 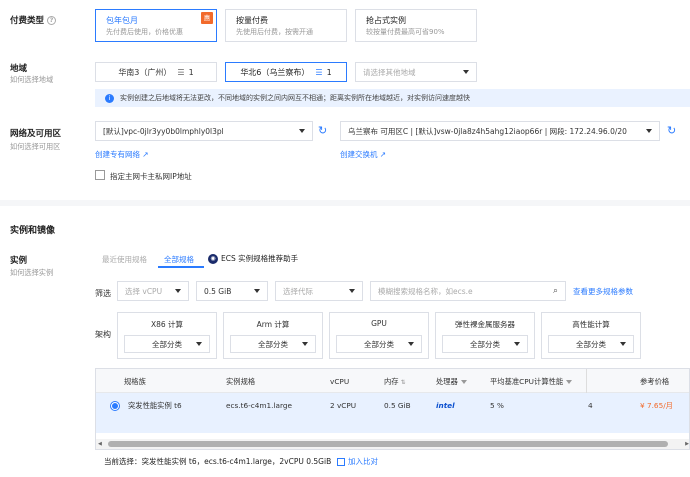 I want to click on arch-name: Arm 计算, so click(x=273, y=324).